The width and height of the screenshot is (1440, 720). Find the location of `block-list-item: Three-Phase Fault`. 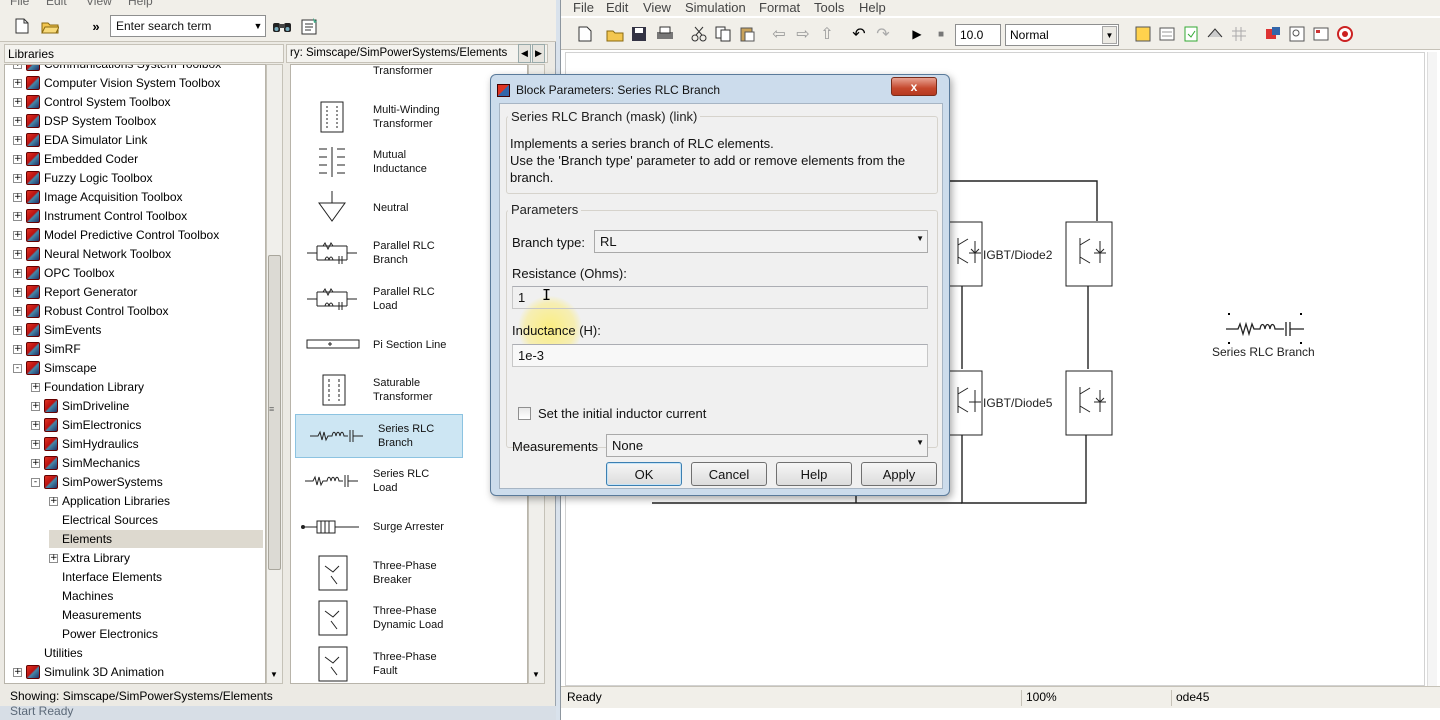

block-list-item: Three-Phase Fault is located at coordinates (375, 662).